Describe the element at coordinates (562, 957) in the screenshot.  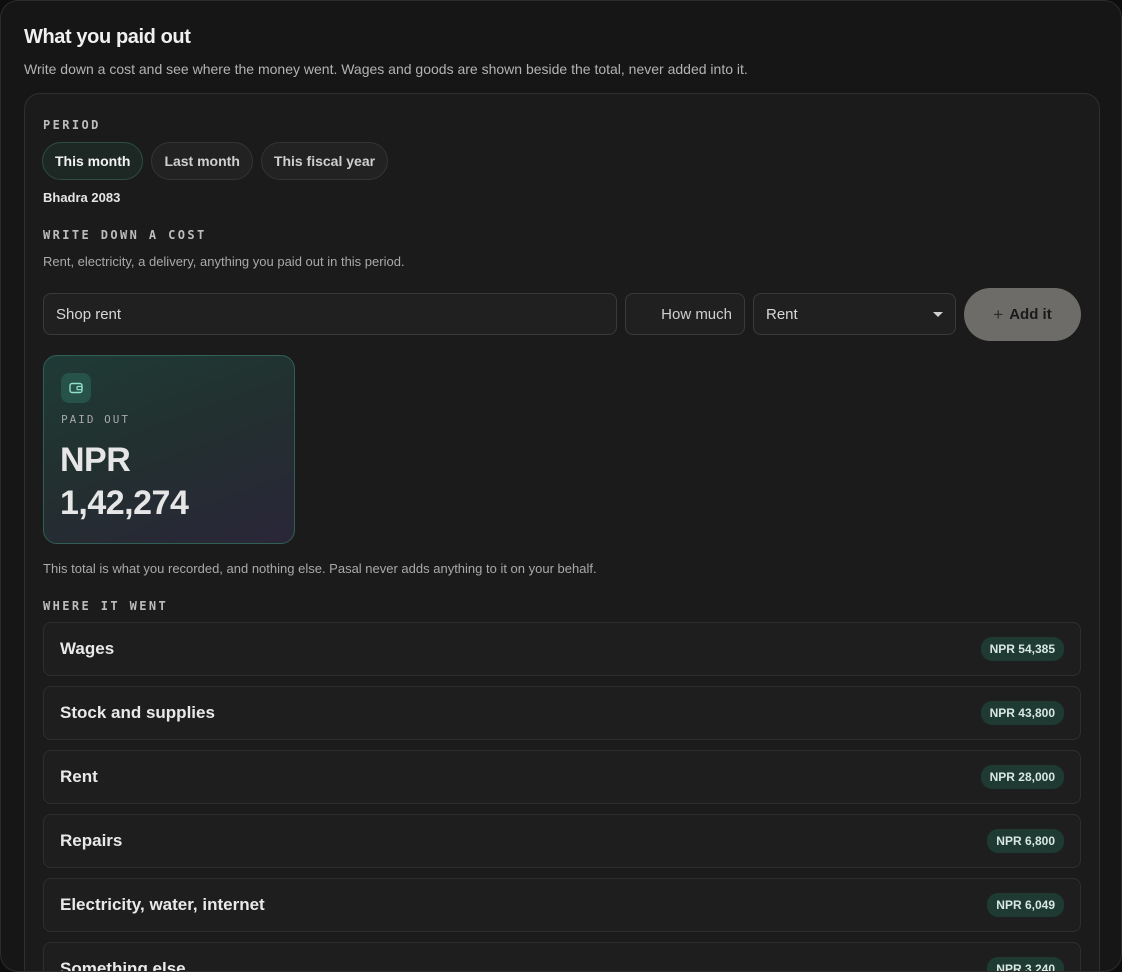
I see `breakdown-row: Something else NPR 3,240` at that location.